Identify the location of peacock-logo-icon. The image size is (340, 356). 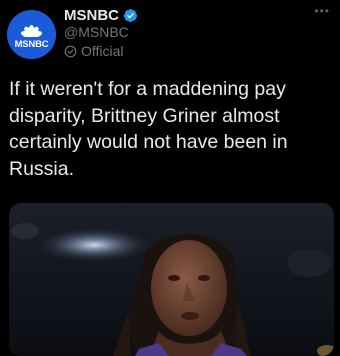
(31, 42).